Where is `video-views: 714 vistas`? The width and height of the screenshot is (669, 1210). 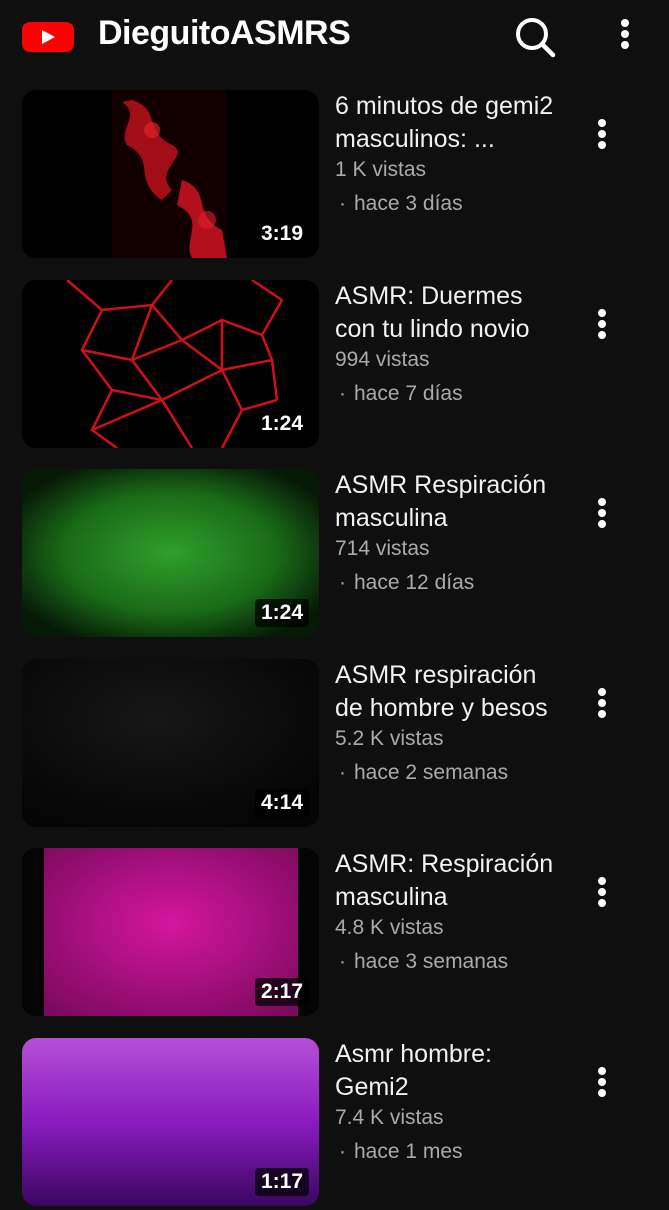 video-views: 714 vistas is located at coordinates (382, 548).